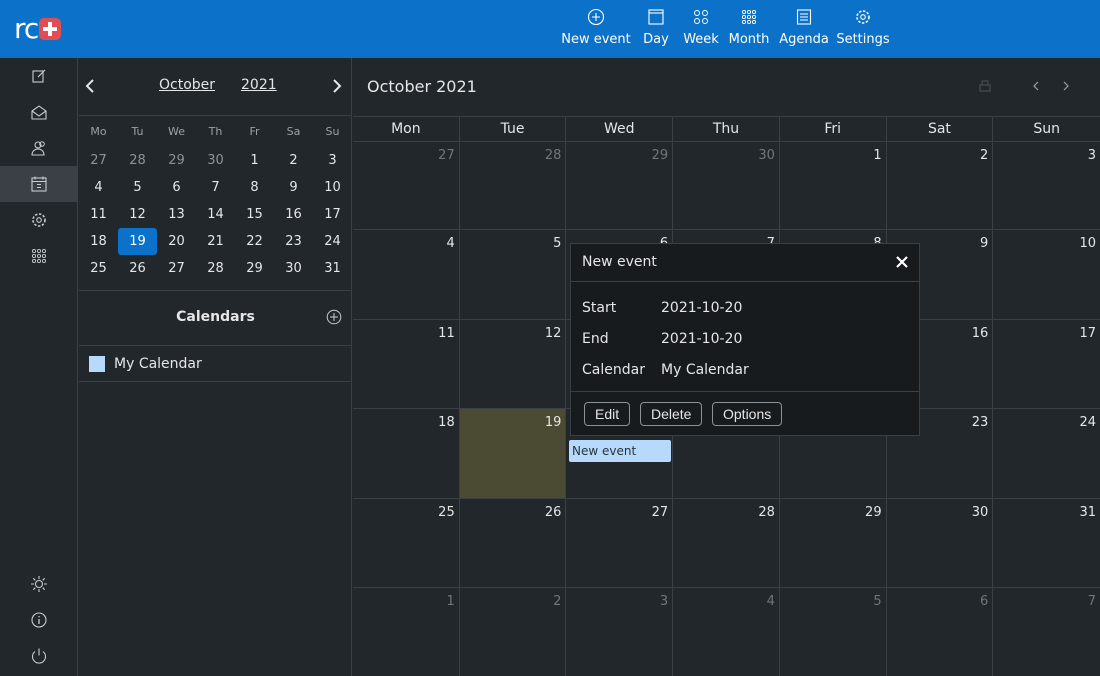 This screenshot has height=676, width=1100. Describe the element at coordinates (98, 241) in the screenshot. I see `mini-day: 18` at that location.